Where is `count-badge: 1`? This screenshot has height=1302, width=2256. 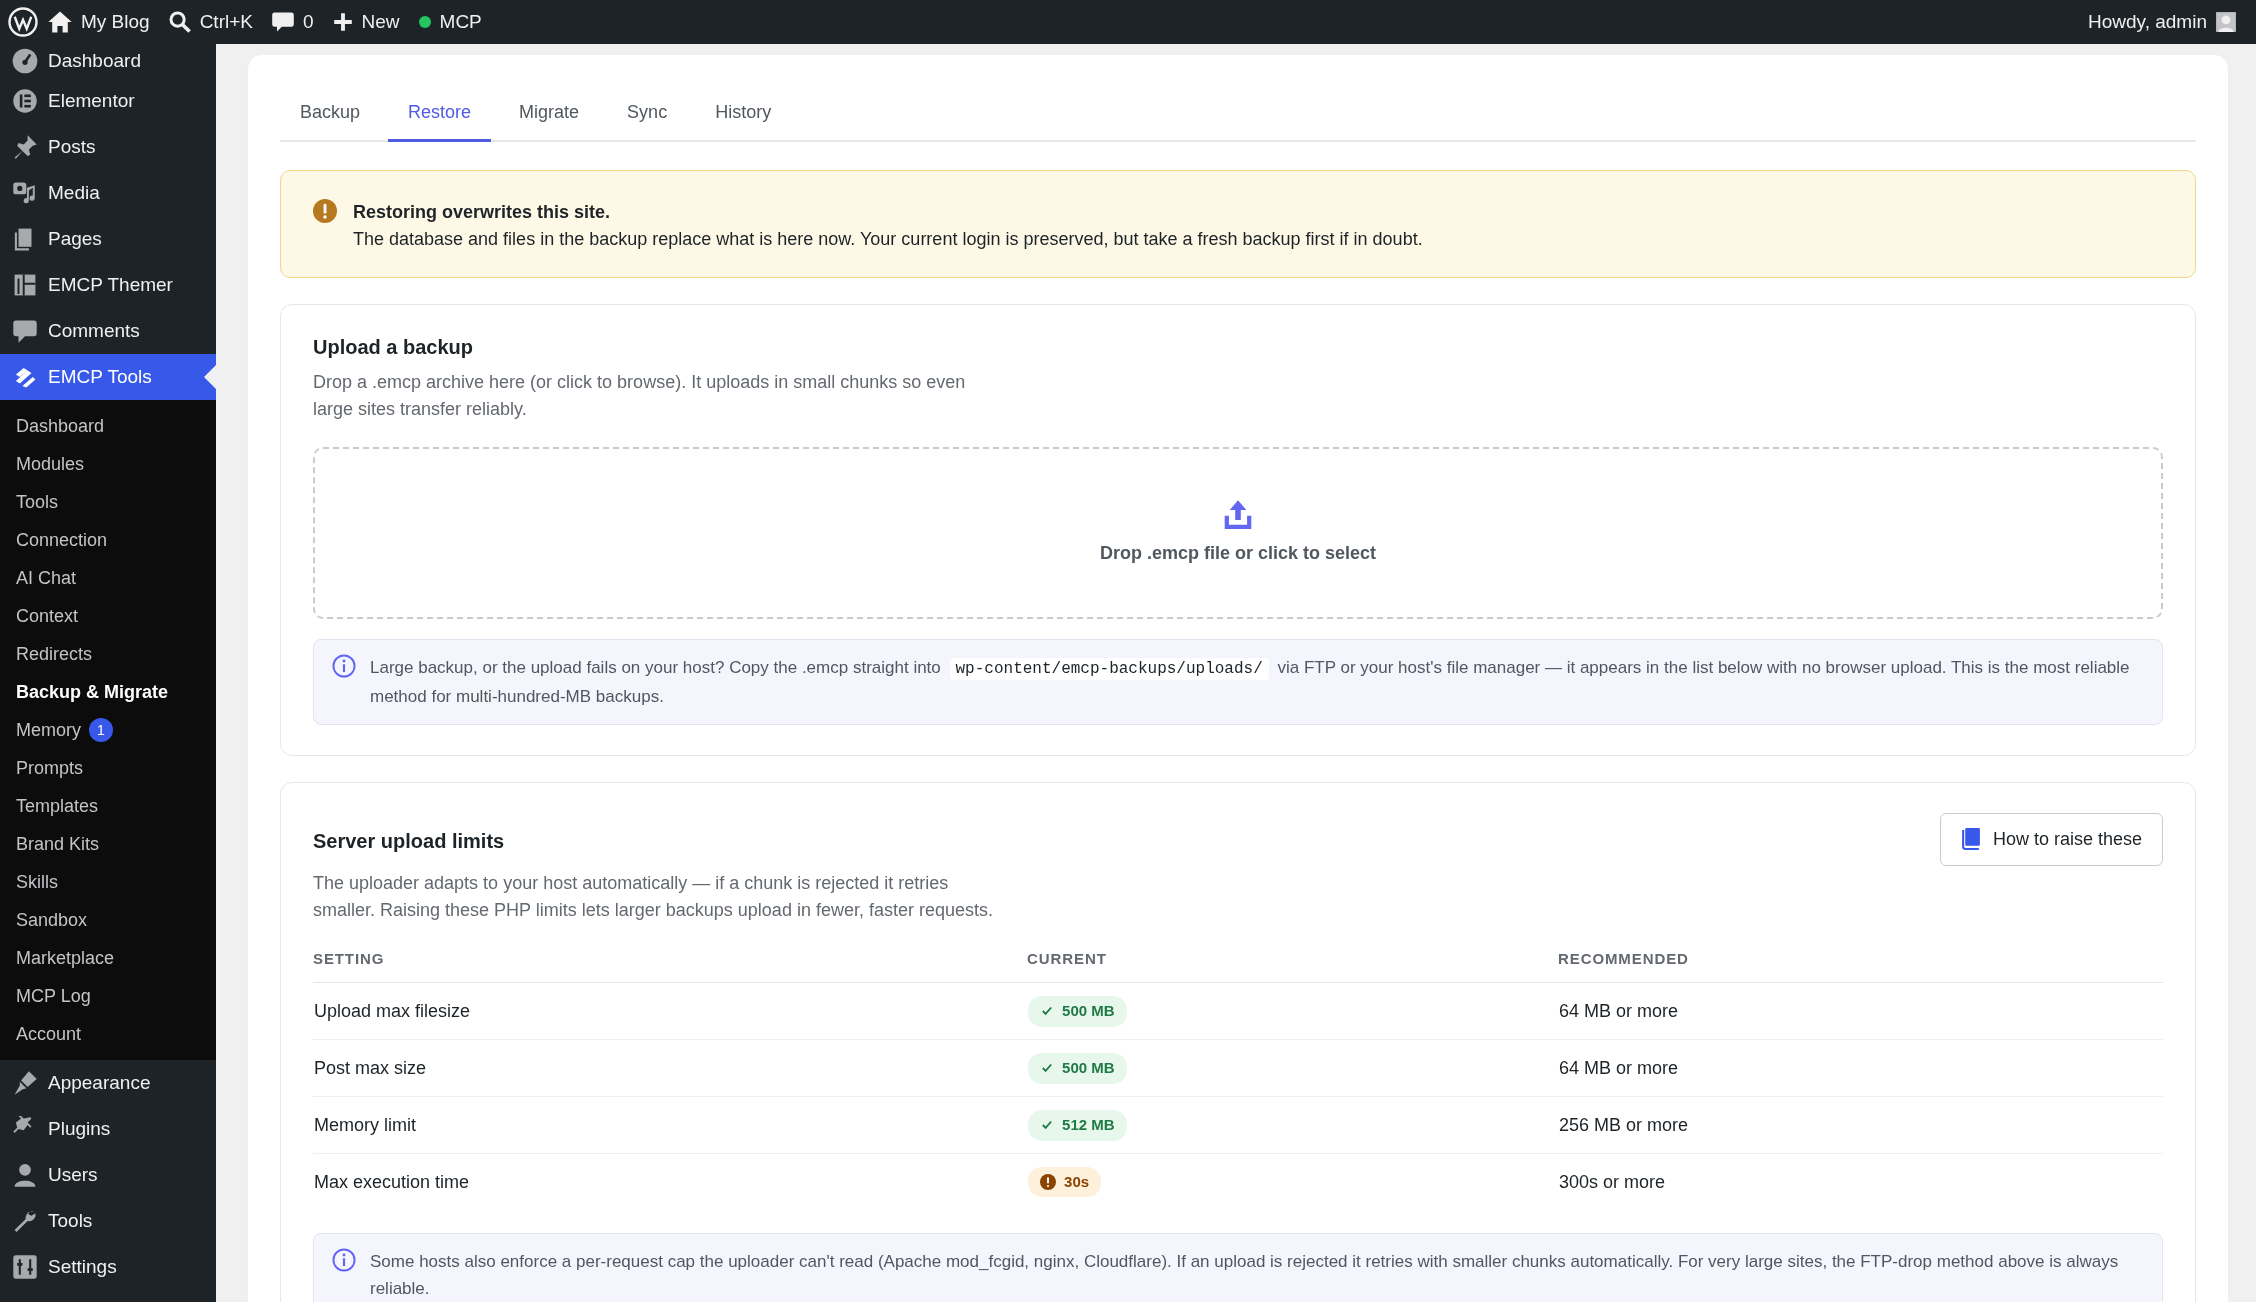
count-badge: 1 is located at coordinates (101, 730).